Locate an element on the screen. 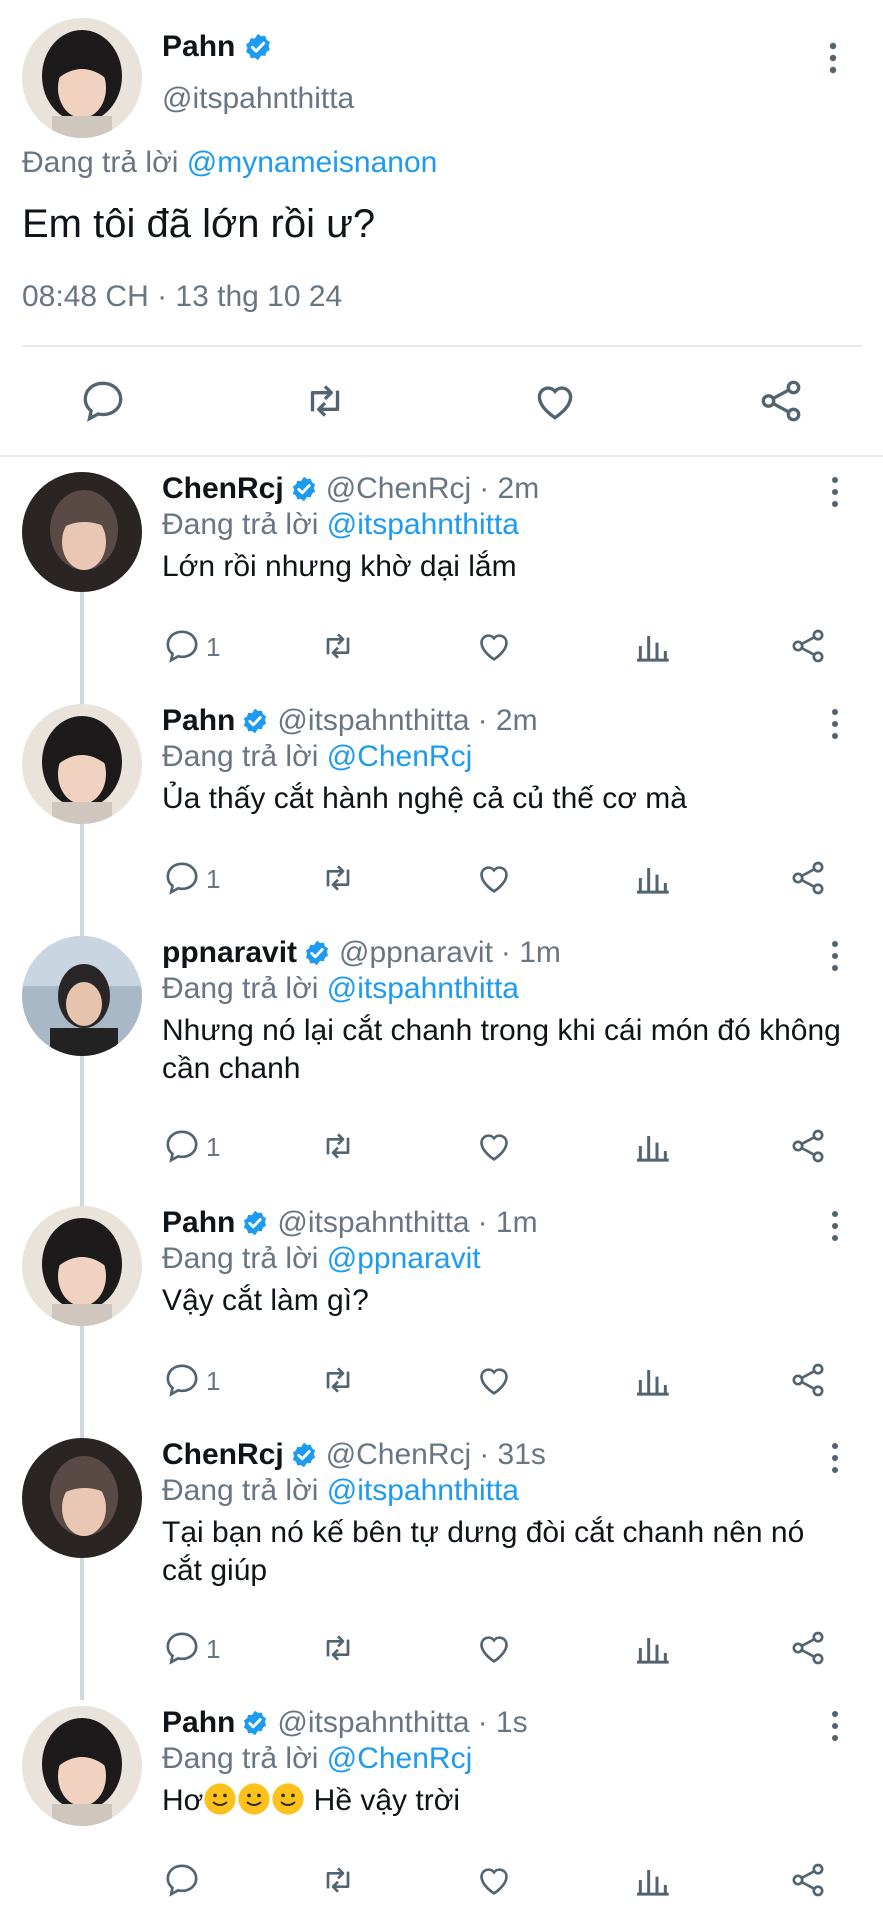 This screenshot has width=883, height=1920. post-time: · 2m is located at coordinates (507, 720).